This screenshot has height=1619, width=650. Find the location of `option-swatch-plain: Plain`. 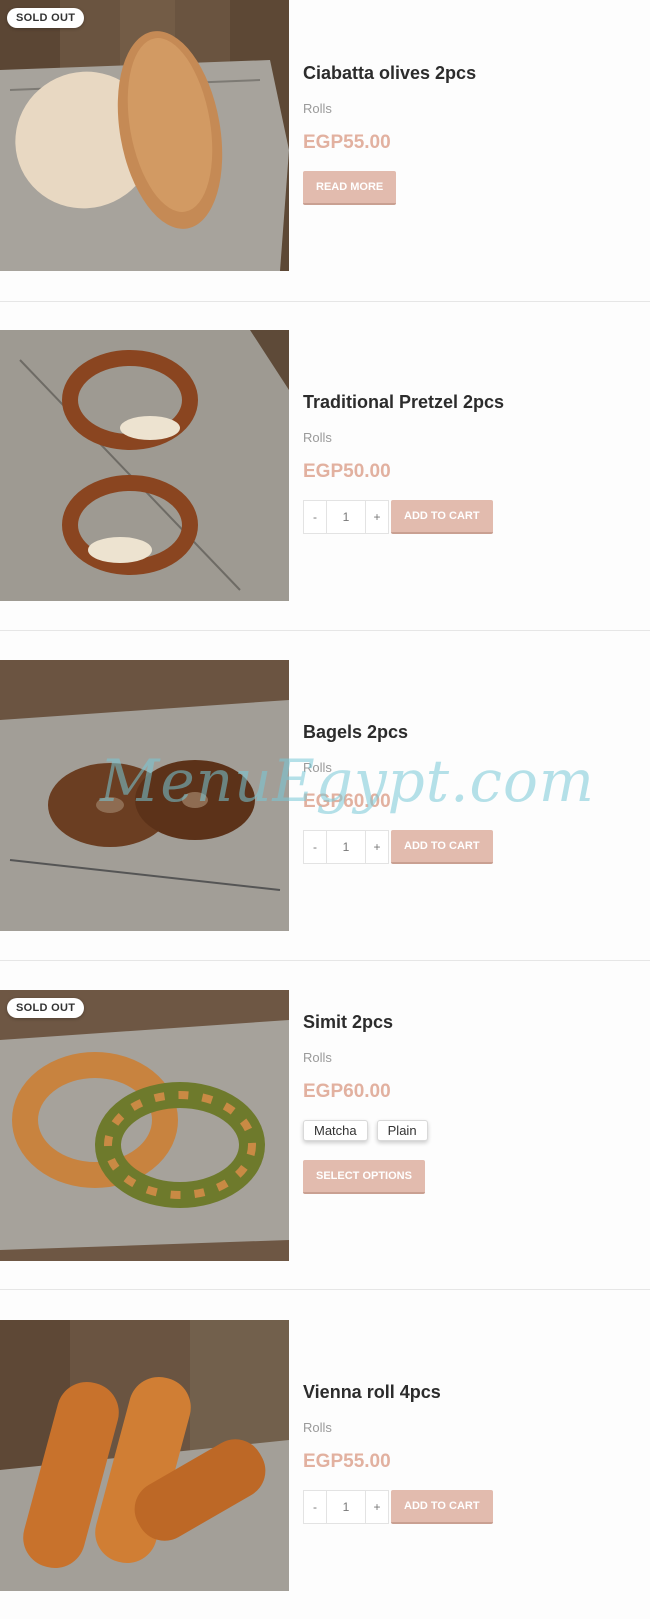

option-swatch-plain: Plain is located at coordinates (402, 1130).